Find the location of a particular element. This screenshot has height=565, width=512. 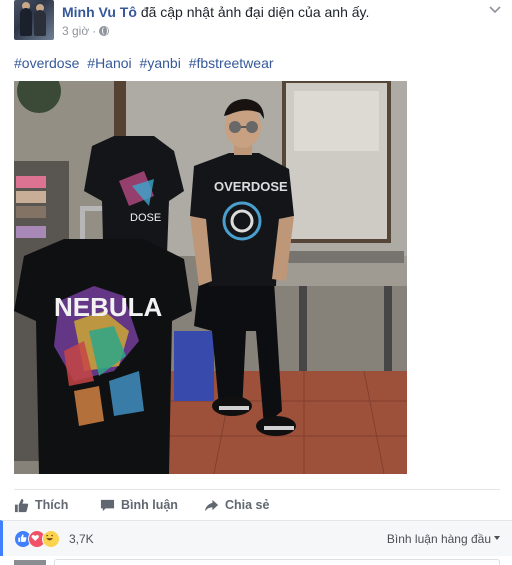

avatar is located at coordinates (34, 20).